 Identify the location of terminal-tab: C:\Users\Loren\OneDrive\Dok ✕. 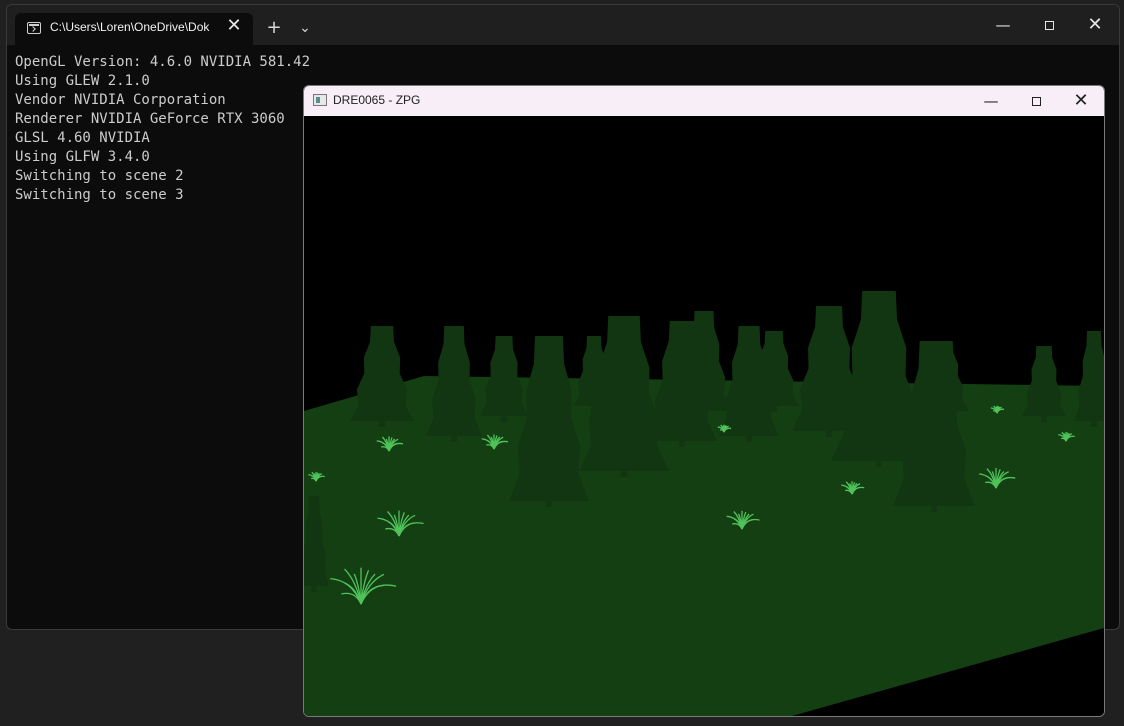
(134, 29).